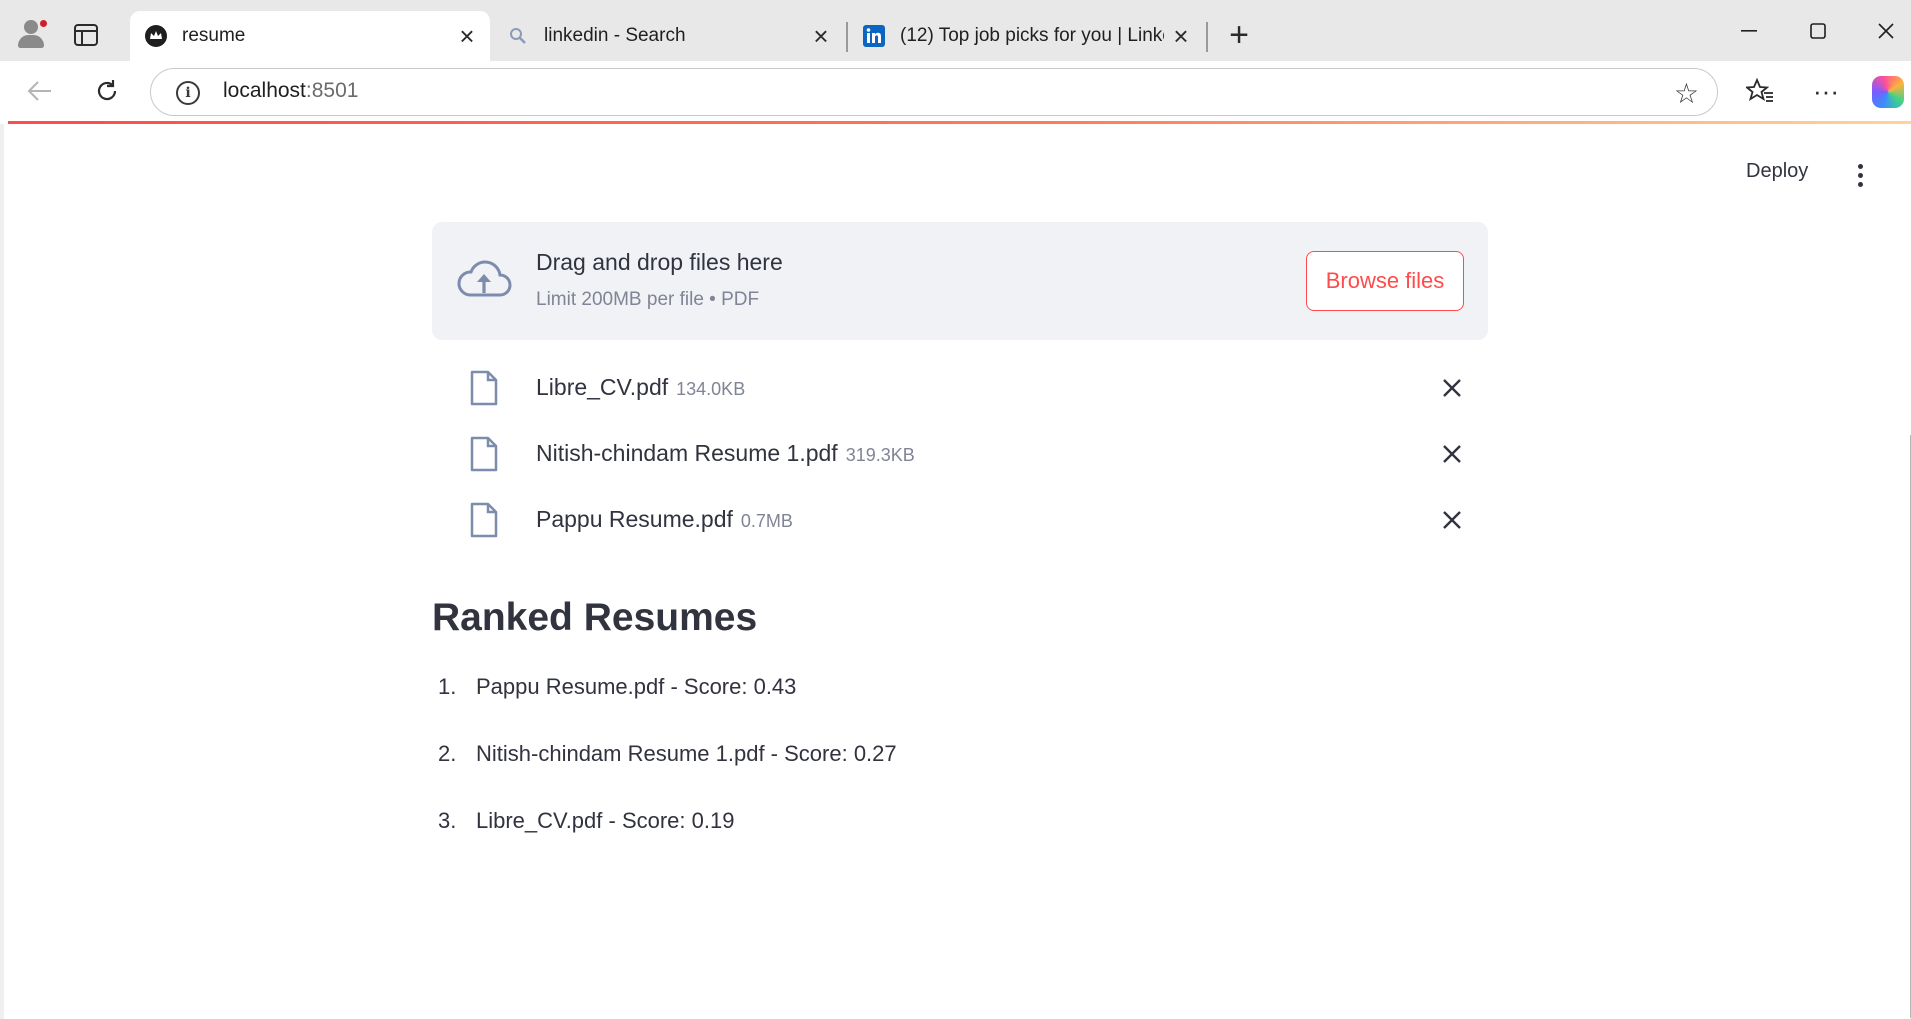 This screenshot has height=1019, width=1911. Describe the element at coordinates (687, 453) in the screenshot. I see `file-name: Nitish-chindam Resume 1.pdf` at that location.